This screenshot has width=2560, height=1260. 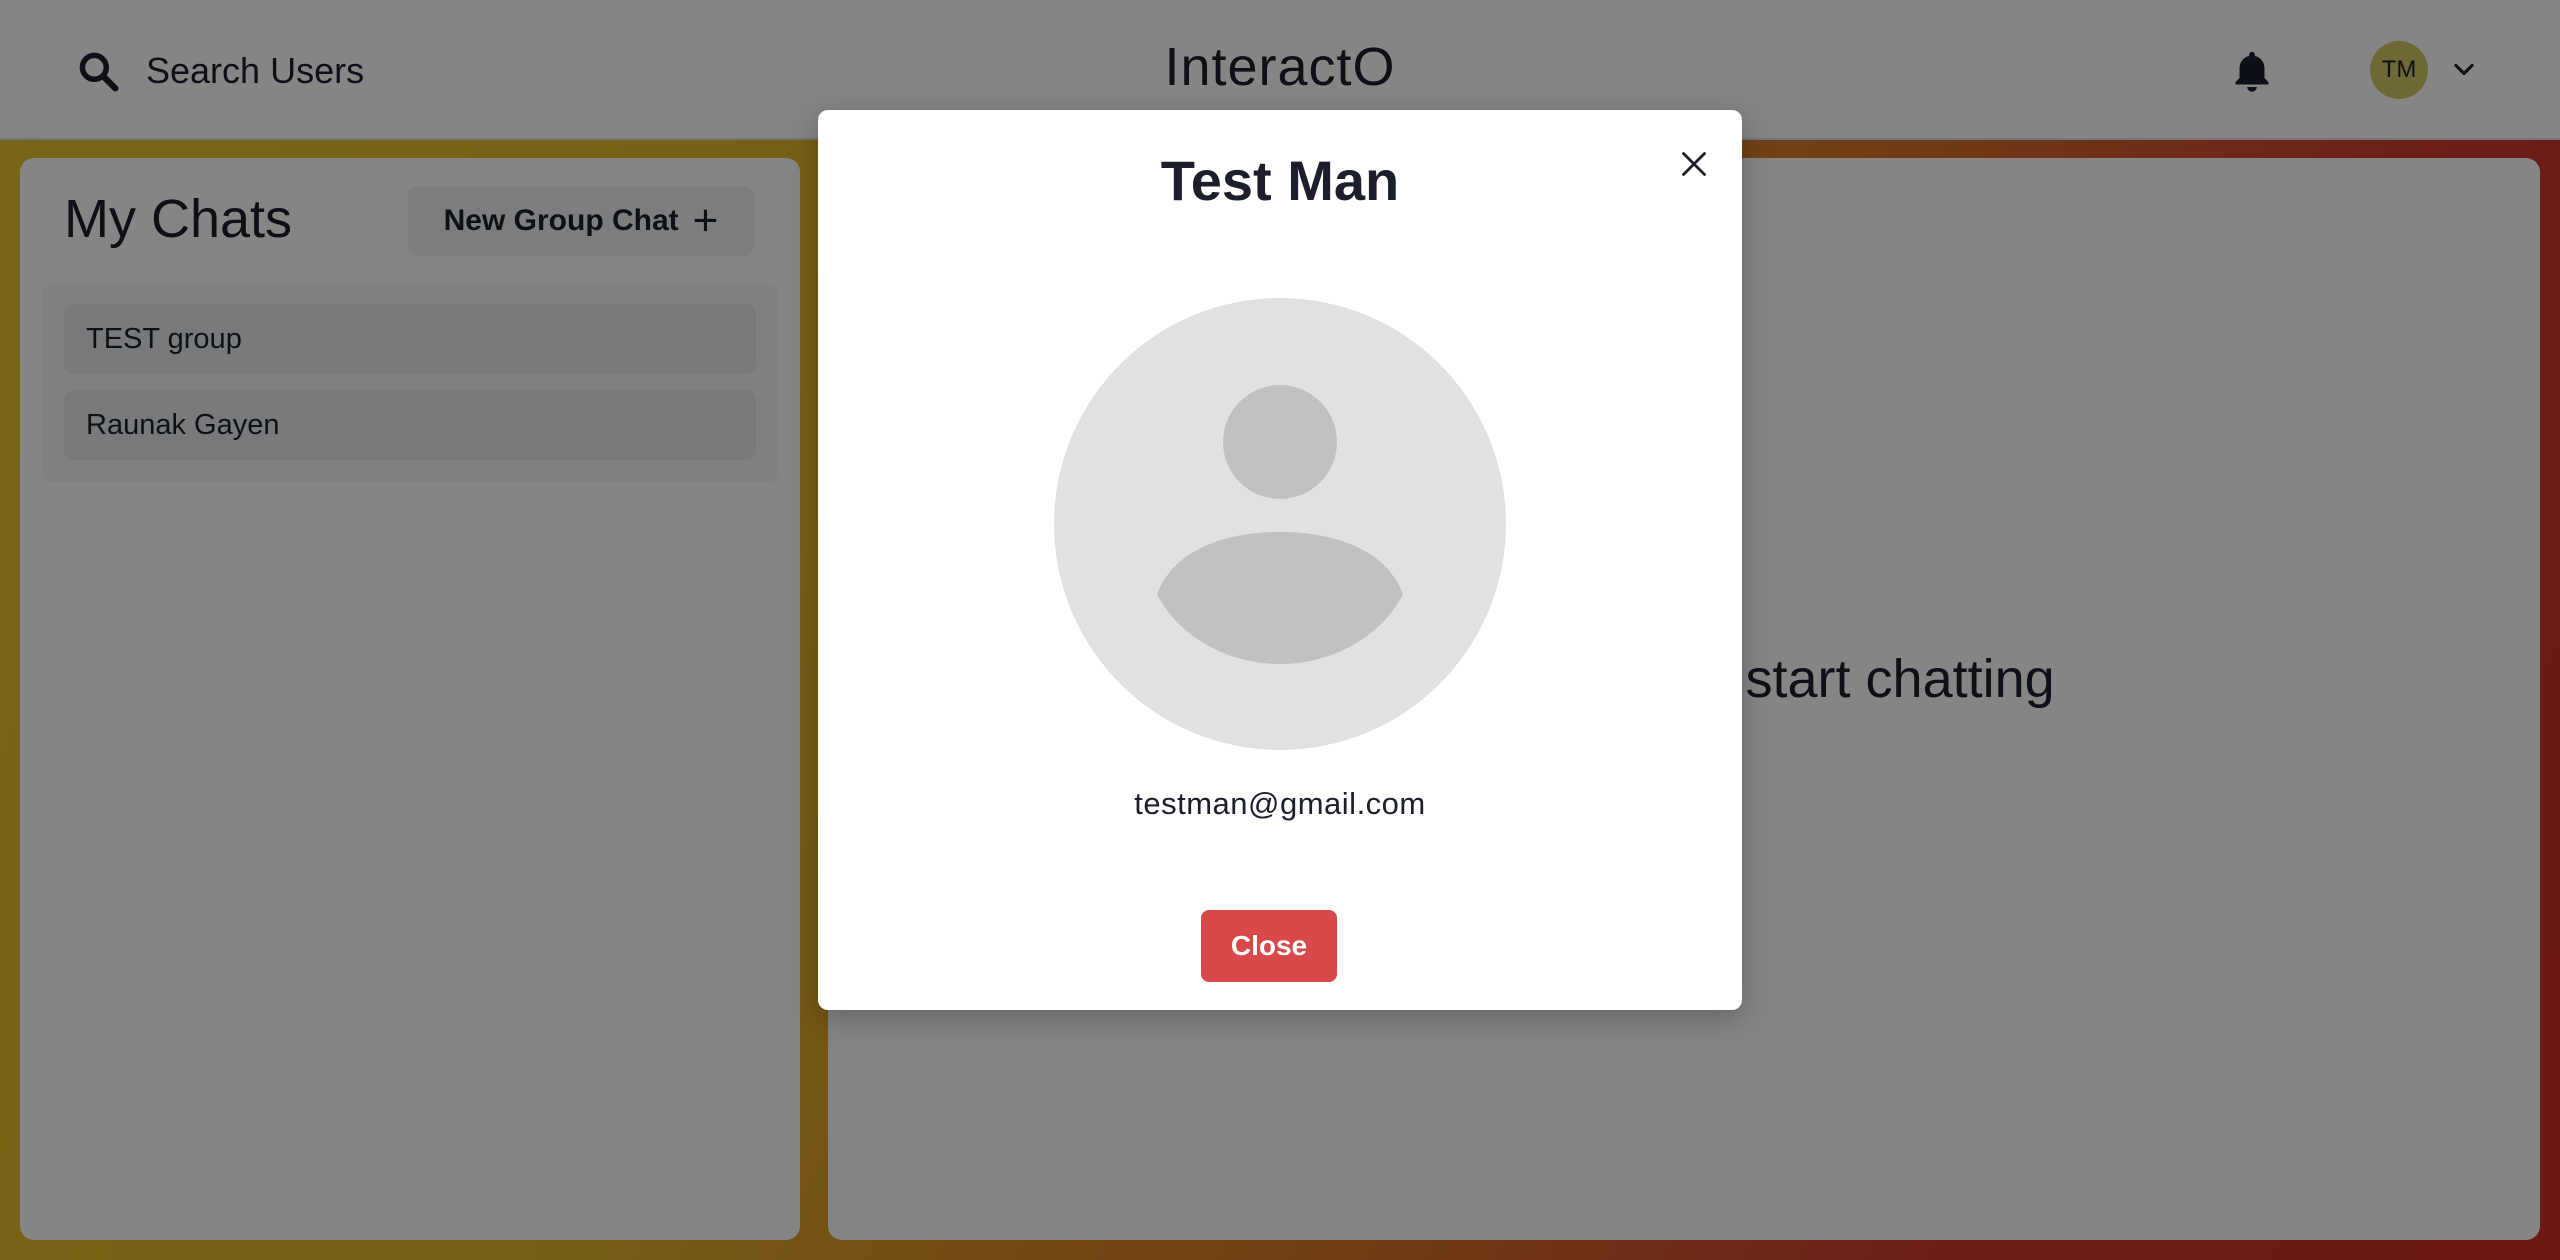 What do you see at coordinates (1280, 180) in the screenshot?
I see `modal-title: Test Man` at bounding box center [1280, 180].